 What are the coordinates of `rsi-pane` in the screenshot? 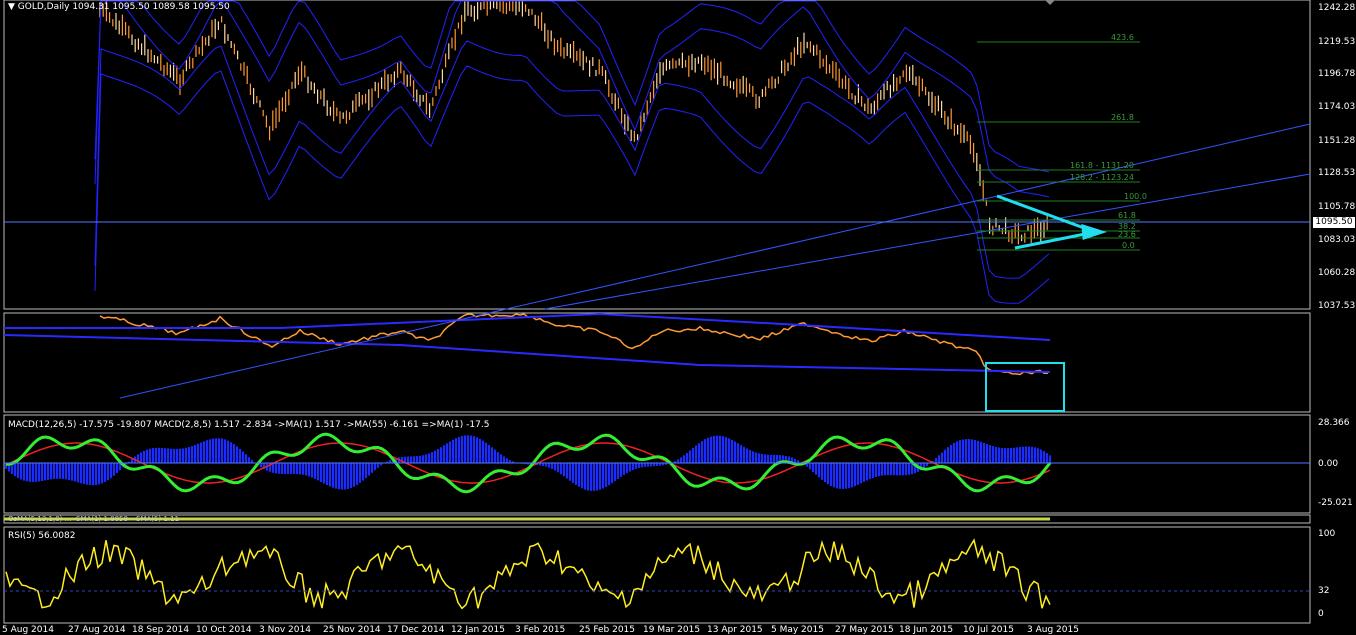 It's located at (657, 575).